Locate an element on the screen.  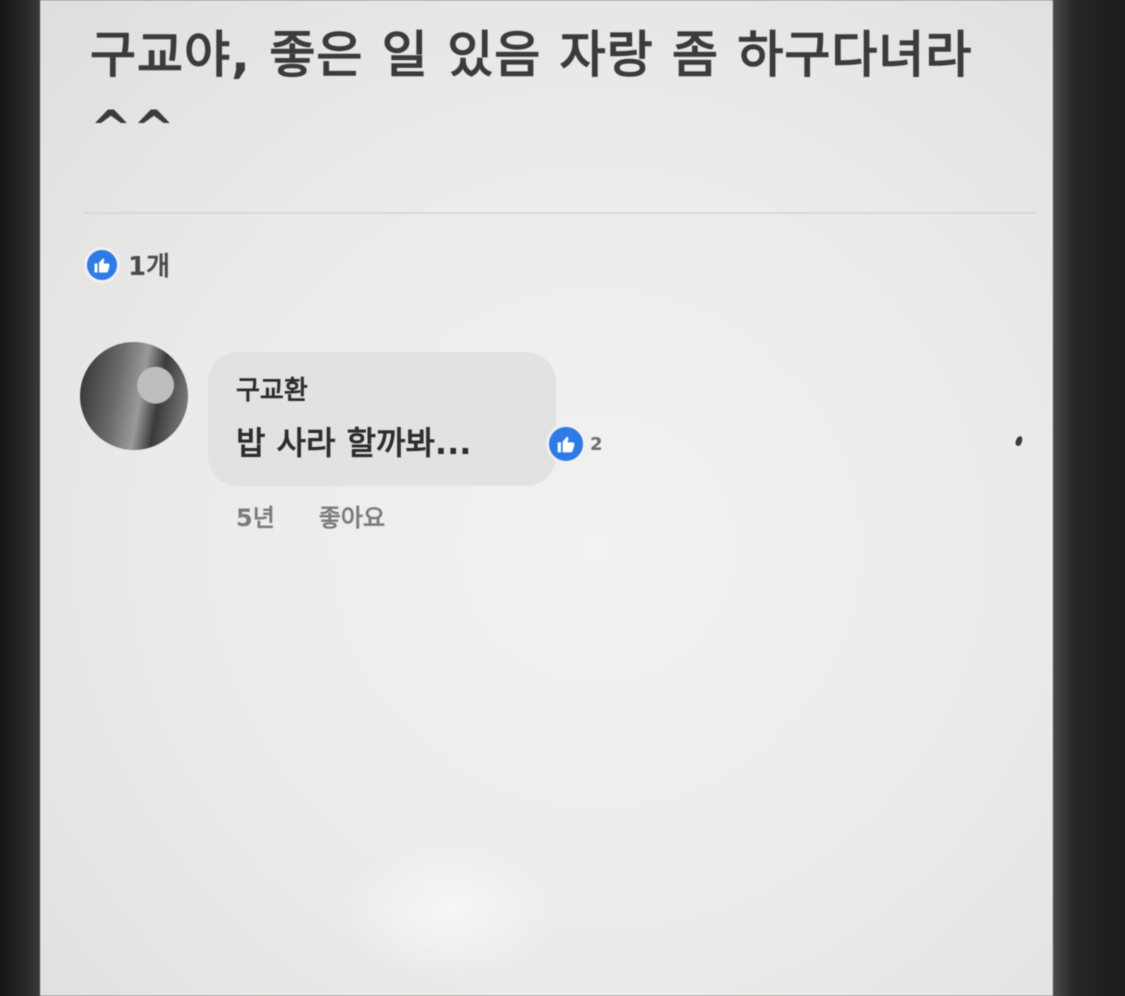
reaction-count: 1개 is located at coordinates (149, 267).